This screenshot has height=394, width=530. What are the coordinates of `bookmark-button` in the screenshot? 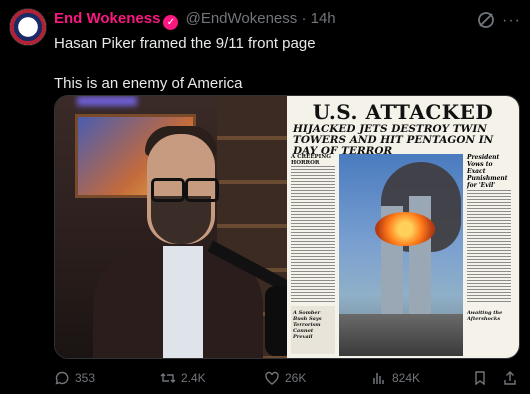 It's located at (480, 378).